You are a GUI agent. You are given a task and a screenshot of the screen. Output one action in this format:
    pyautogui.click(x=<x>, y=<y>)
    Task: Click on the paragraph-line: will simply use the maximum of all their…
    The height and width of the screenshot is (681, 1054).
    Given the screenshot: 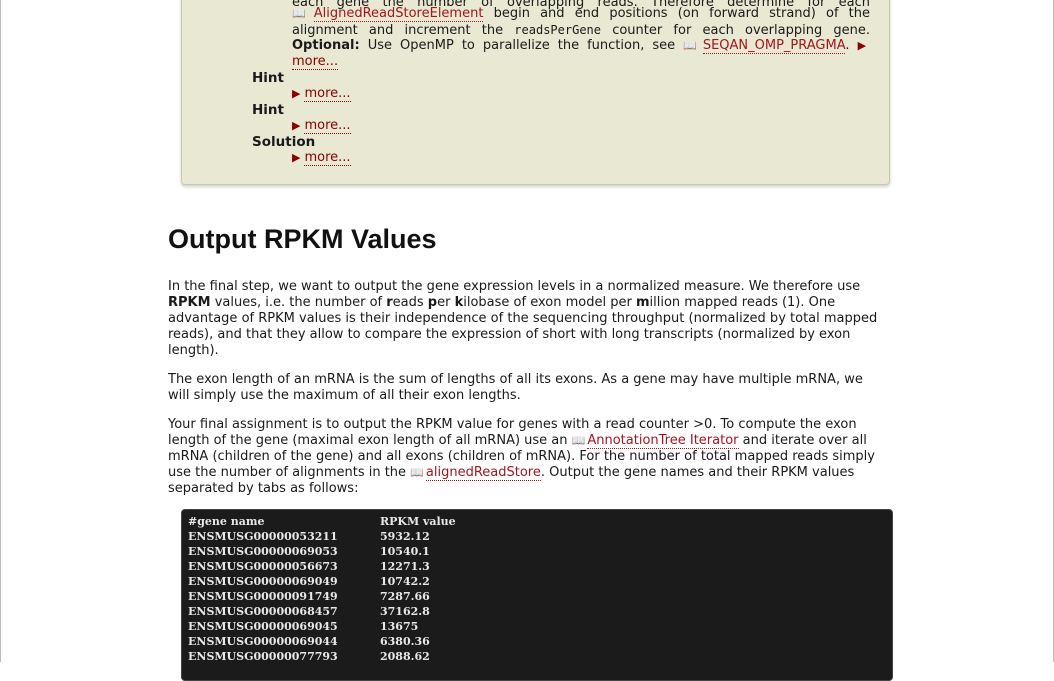 What is the action you would take?
    pyautogui.click(x=344, y=395)
    